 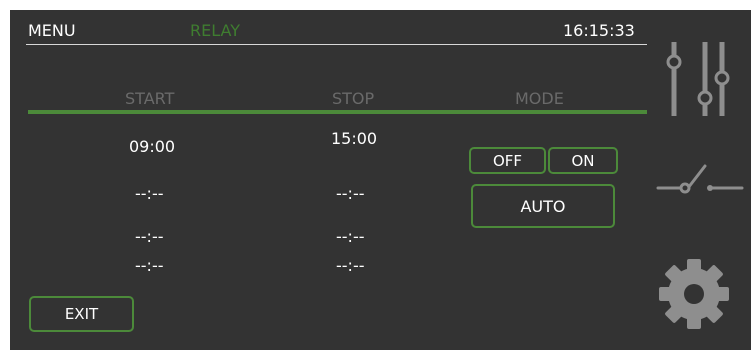 I want to click on stop-time-1: 15:00, so click(x=354, y=138).